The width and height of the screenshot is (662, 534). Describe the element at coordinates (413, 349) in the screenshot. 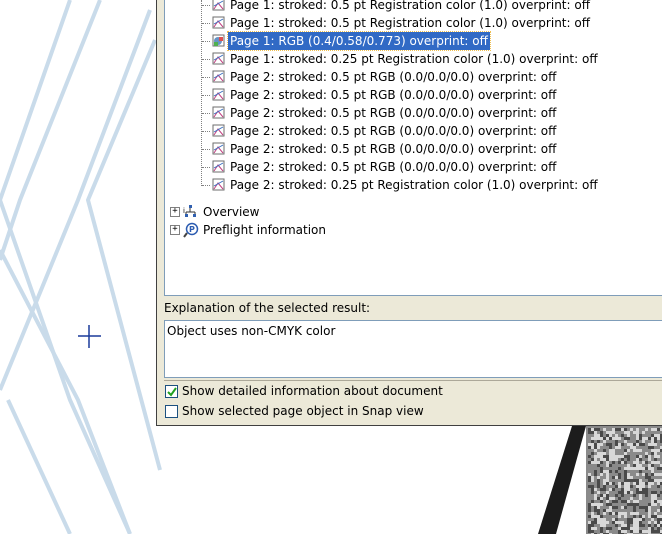

I see `explanation-text-box: Object uses non-CMYK color` at that location.